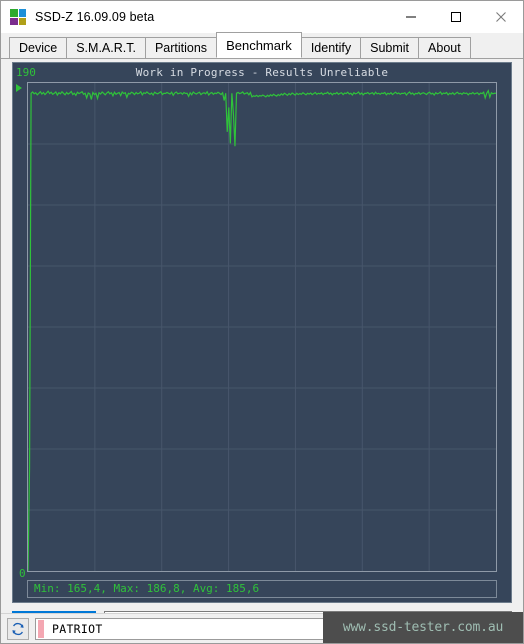 The image size is (524, 644). Describe the element at coordinates (275, 628) in the screenshot. I see `device-name-field: PATRIOT` at that location.